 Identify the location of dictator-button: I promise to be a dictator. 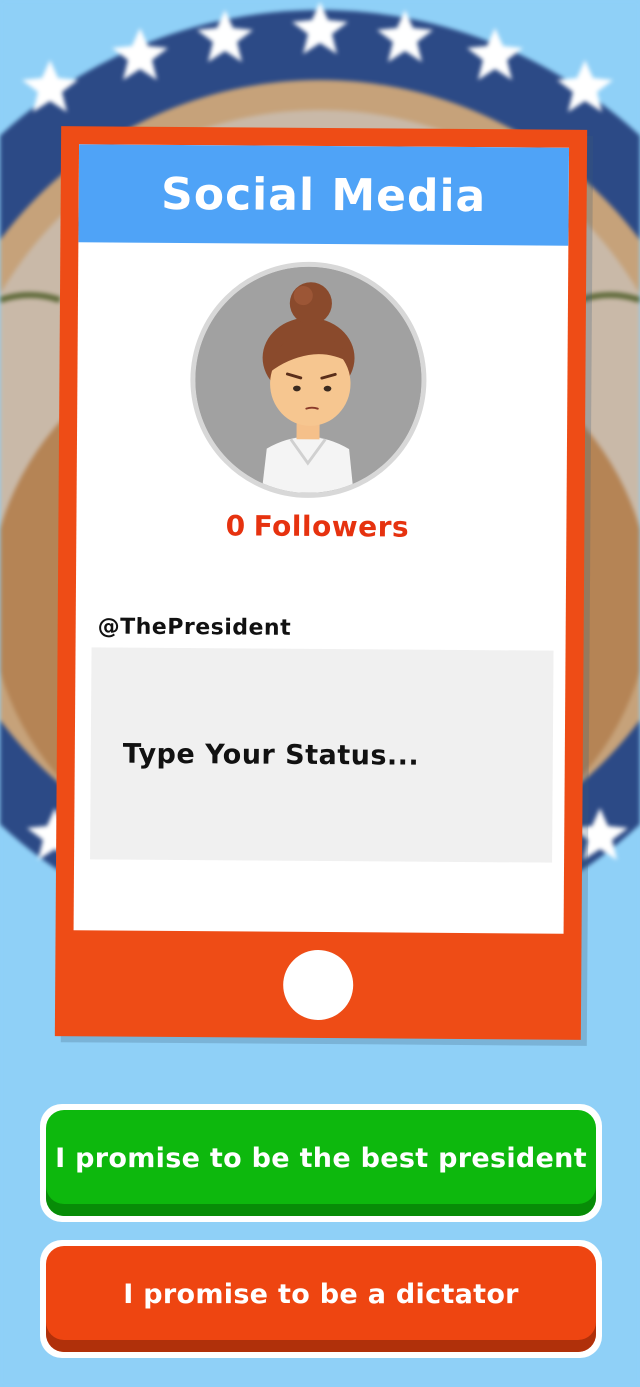
(321, 1299).